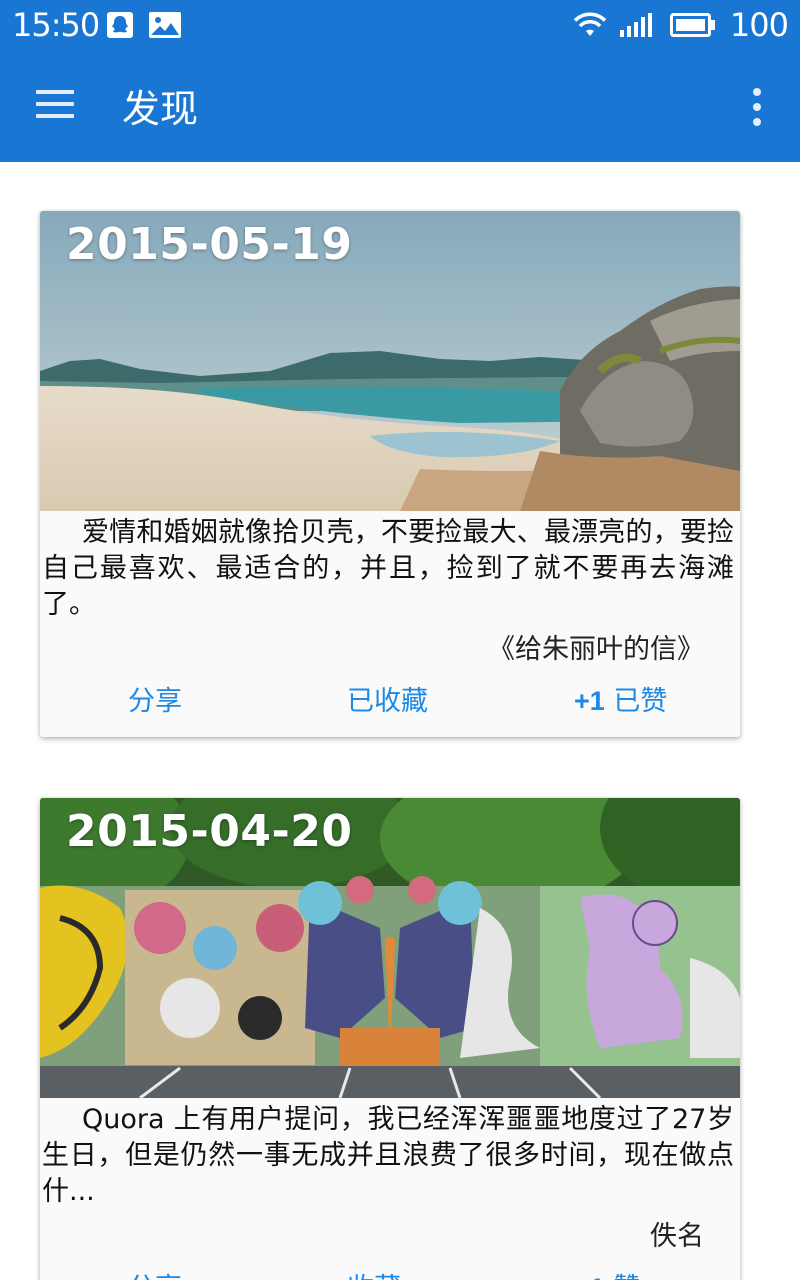 Image resolution: width=800 pixels, height=1280 pixels. I want to click on notification-icons, so click(144, 25).